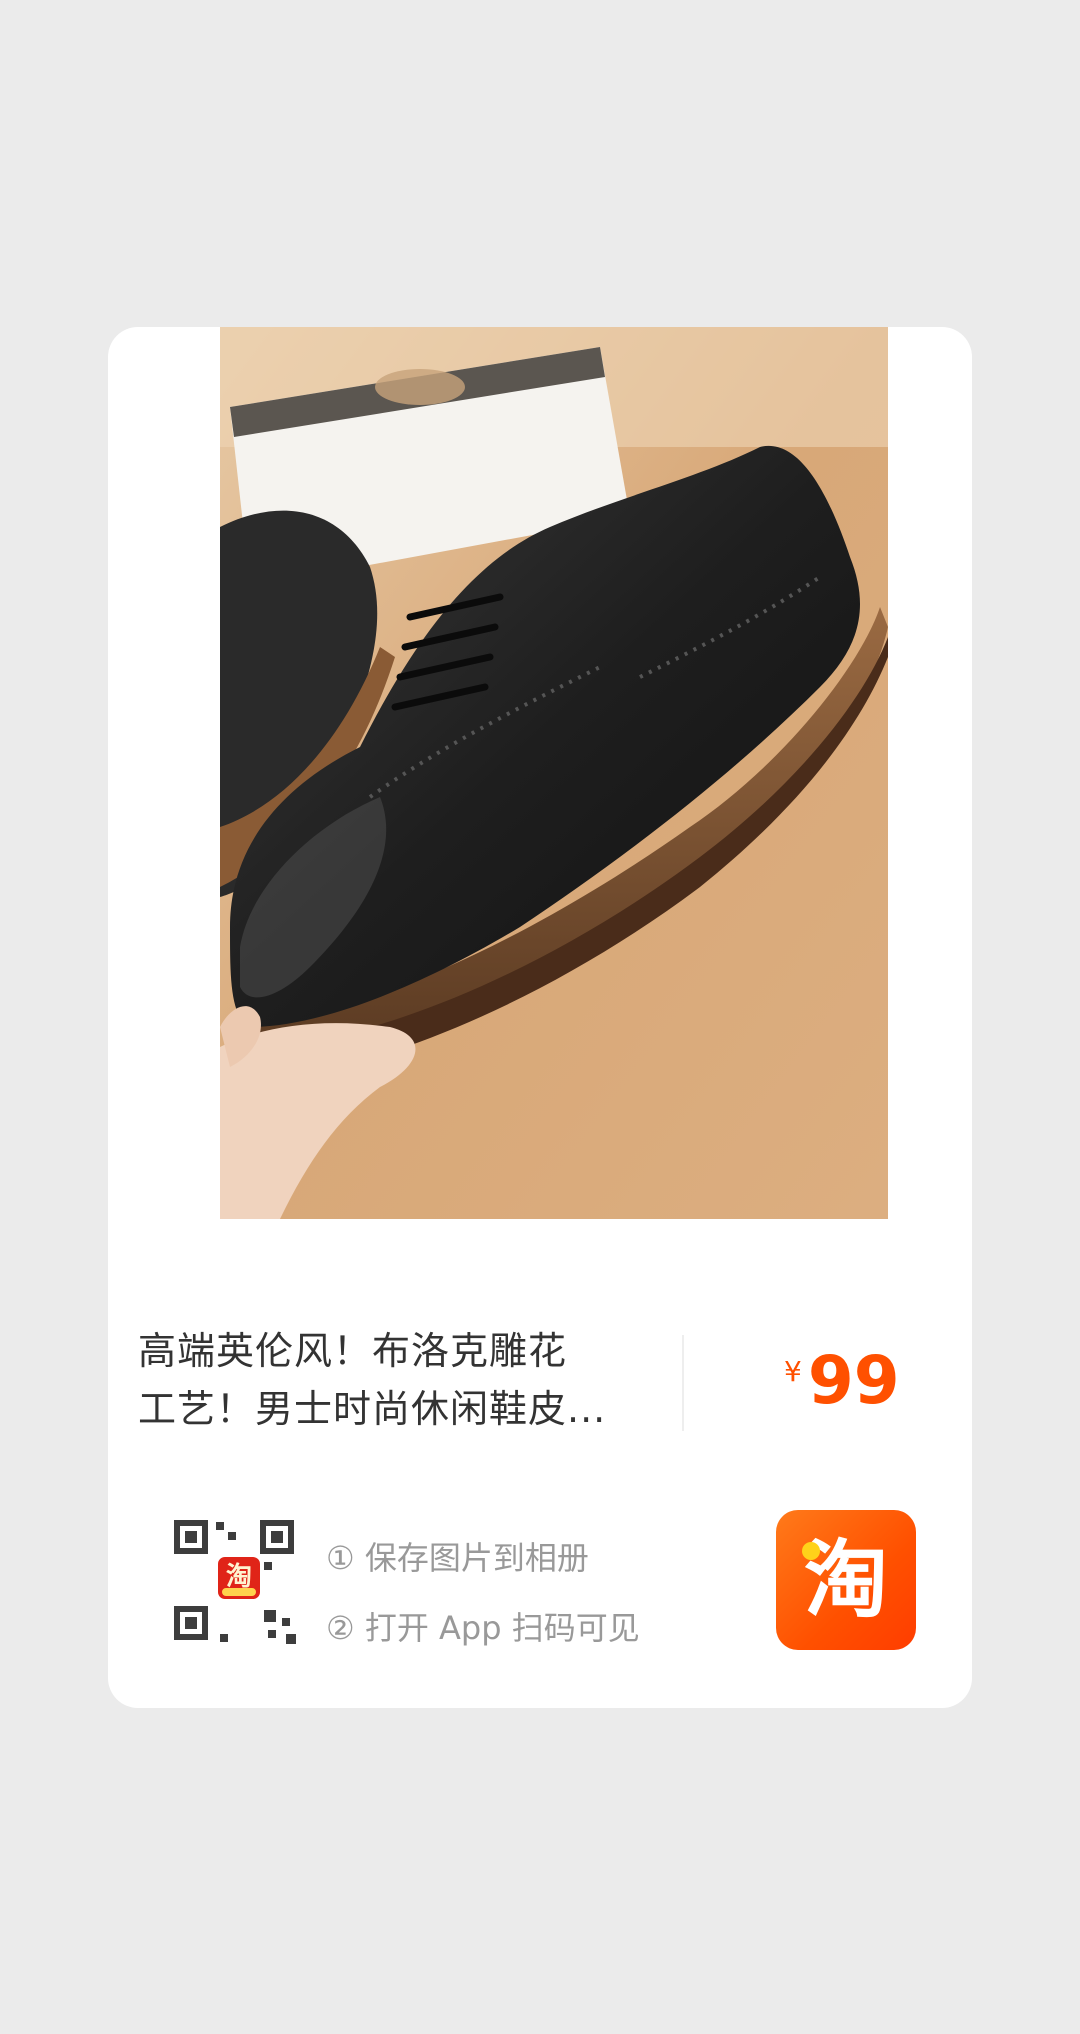  What do you see at coordinates (811, 1551) in the screenshot?
I see `app-icon-dot` at bounding box center [811, 1551].